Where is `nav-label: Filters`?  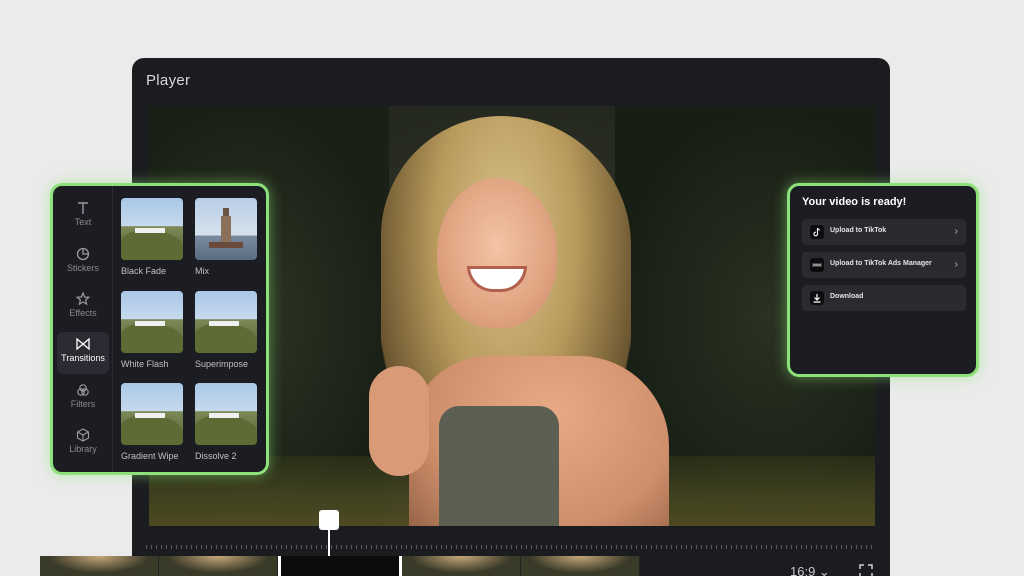
nav-label: Filters is located at coordinates (83, 404).